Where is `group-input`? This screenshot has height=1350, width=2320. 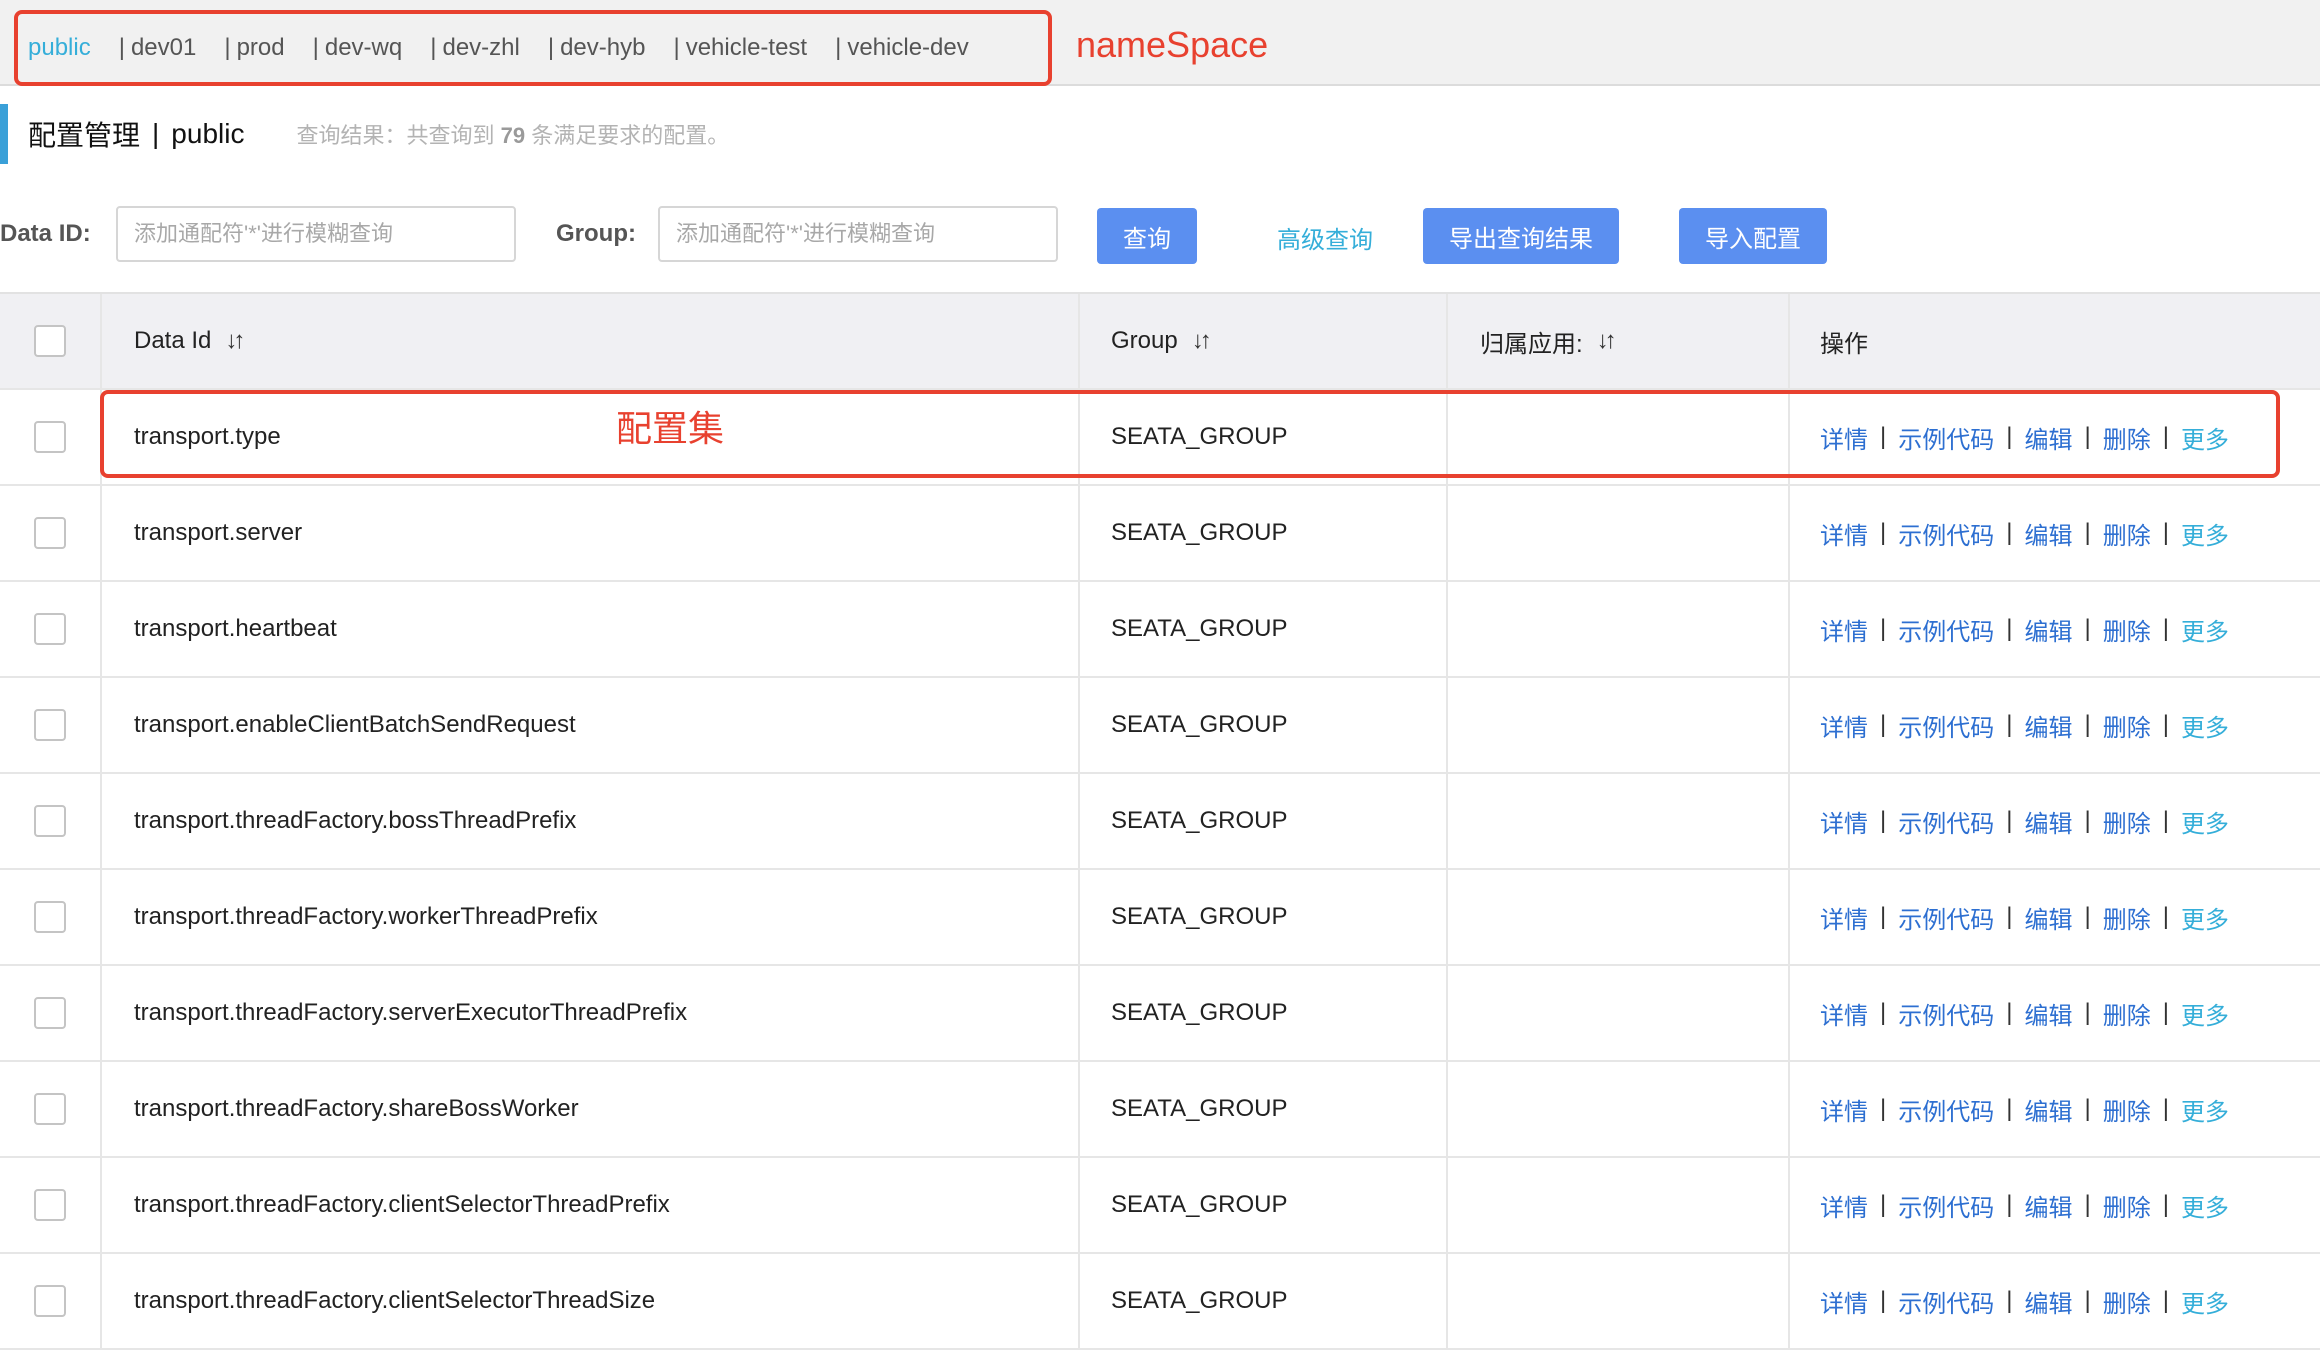
group-input is located at coordinates (858, 234).